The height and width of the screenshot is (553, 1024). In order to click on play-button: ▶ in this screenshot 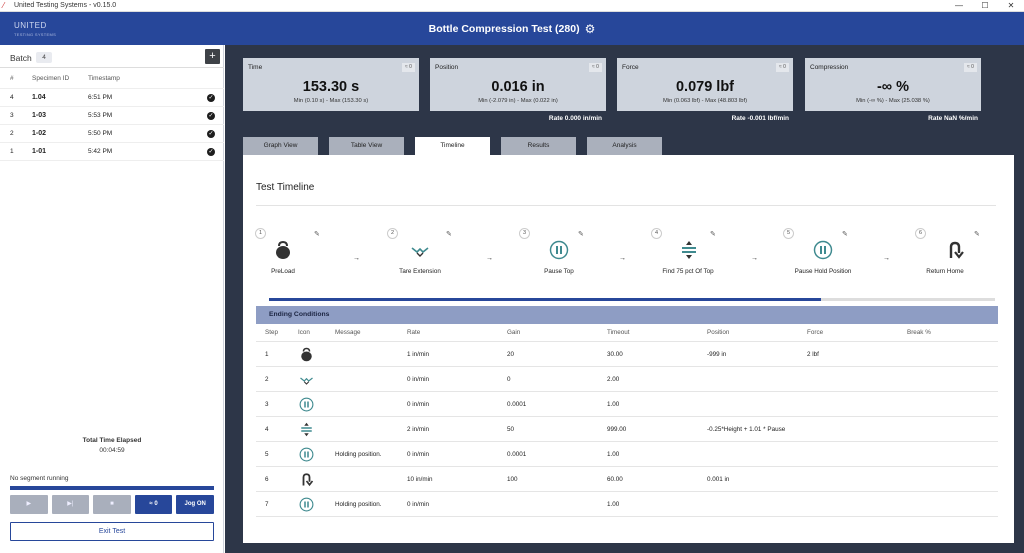, I will do `click(29, 504)`.